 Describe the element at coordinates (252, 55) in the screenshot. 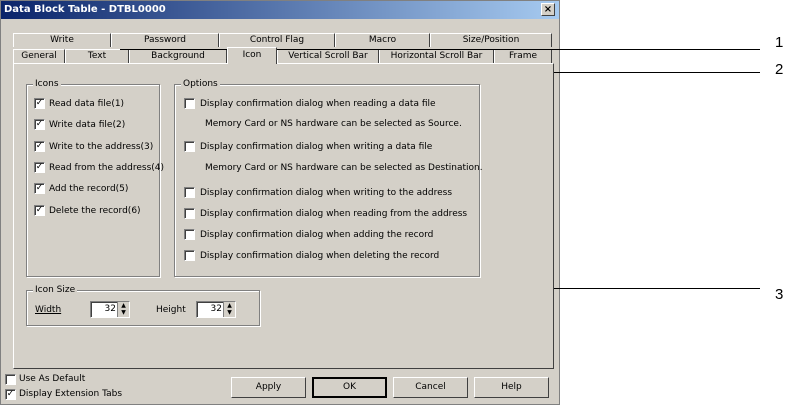

I see `tab-icon: Icon` at that location.